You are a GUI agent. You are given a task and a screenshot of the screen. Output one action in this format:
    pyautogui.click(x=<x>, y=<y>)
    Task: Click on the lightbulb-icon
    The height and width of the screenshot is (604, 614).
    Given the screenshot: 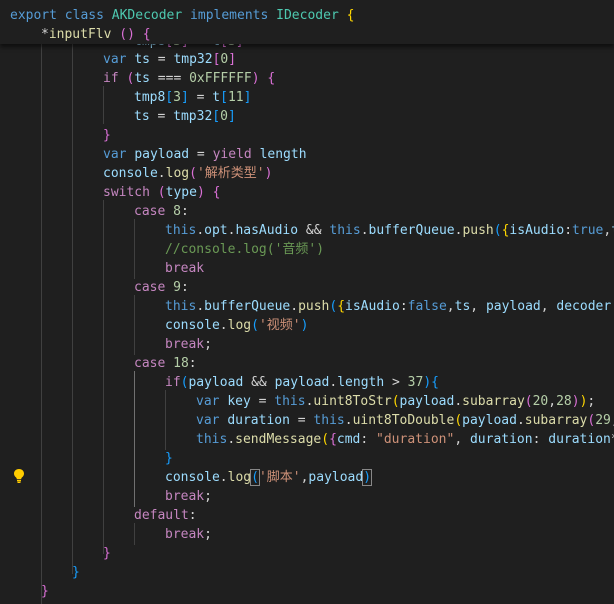 What is the action you would take?
    pyautogui.click(x=19, y=476)
    